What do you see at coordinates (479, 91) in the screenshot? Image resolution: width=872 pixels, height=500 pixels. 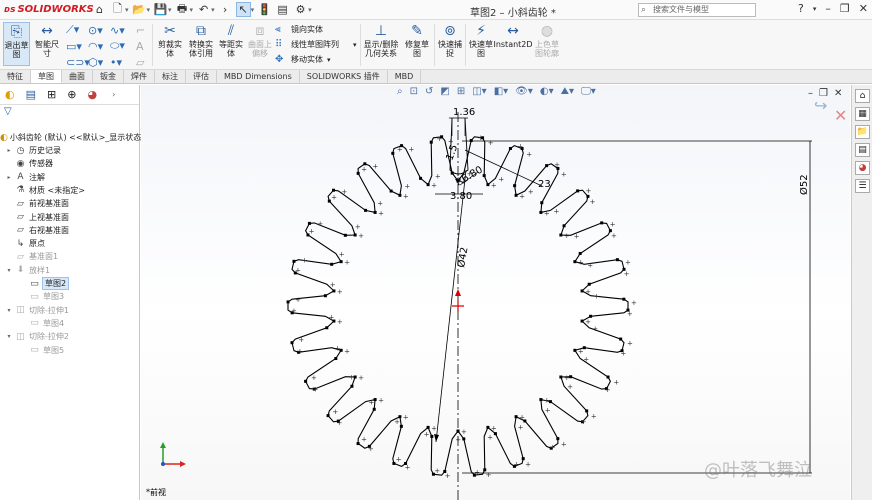 I see `view-orientation-icon: ◫▾` at bounding box center [479, 91].